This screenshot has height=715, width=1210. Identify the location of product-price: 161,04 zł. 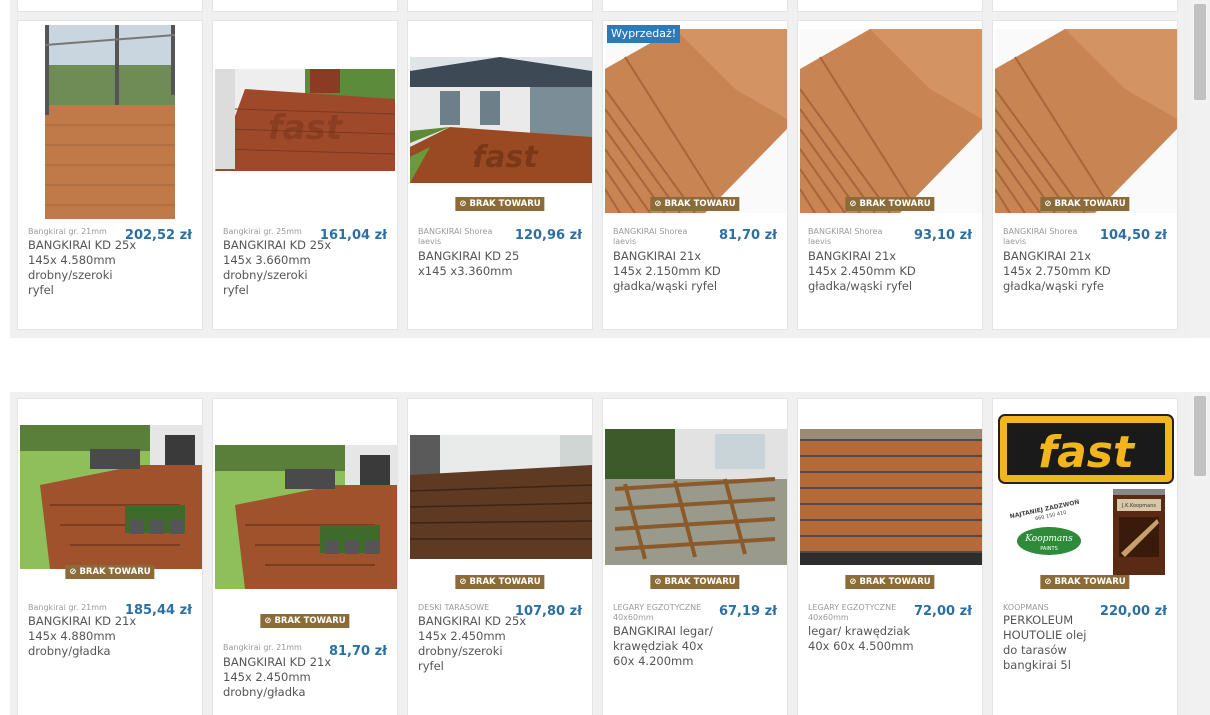
(353, 235).